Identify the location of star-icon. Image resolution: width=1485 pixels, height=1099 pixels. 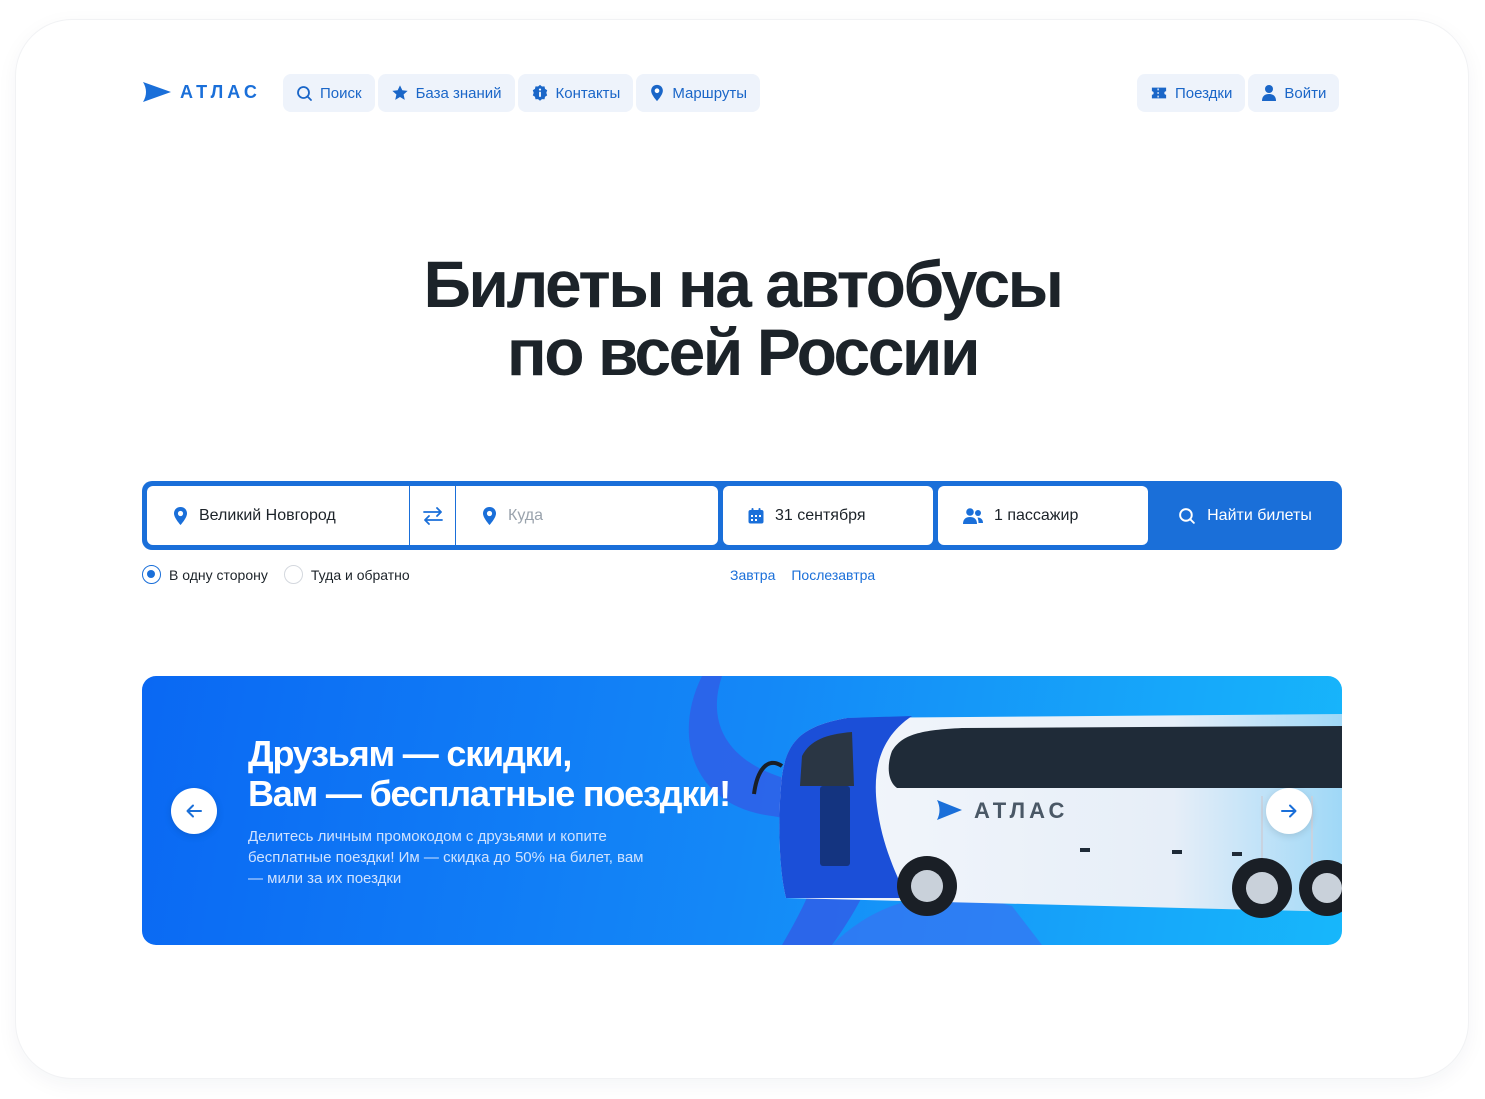
(399, 92).